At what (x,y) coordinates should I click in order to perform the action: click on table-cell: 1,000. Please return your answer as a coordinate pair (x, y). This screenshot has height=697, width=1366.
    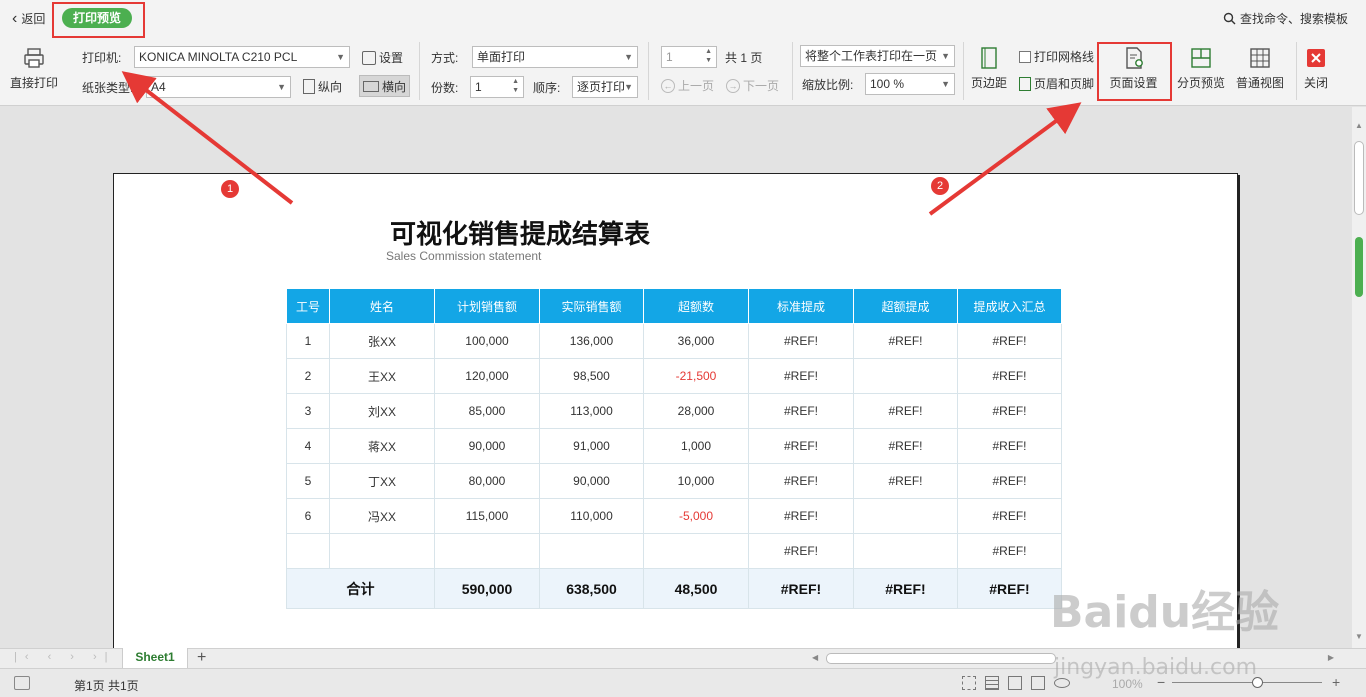
    Looking at the image, I should click on (696, 446).